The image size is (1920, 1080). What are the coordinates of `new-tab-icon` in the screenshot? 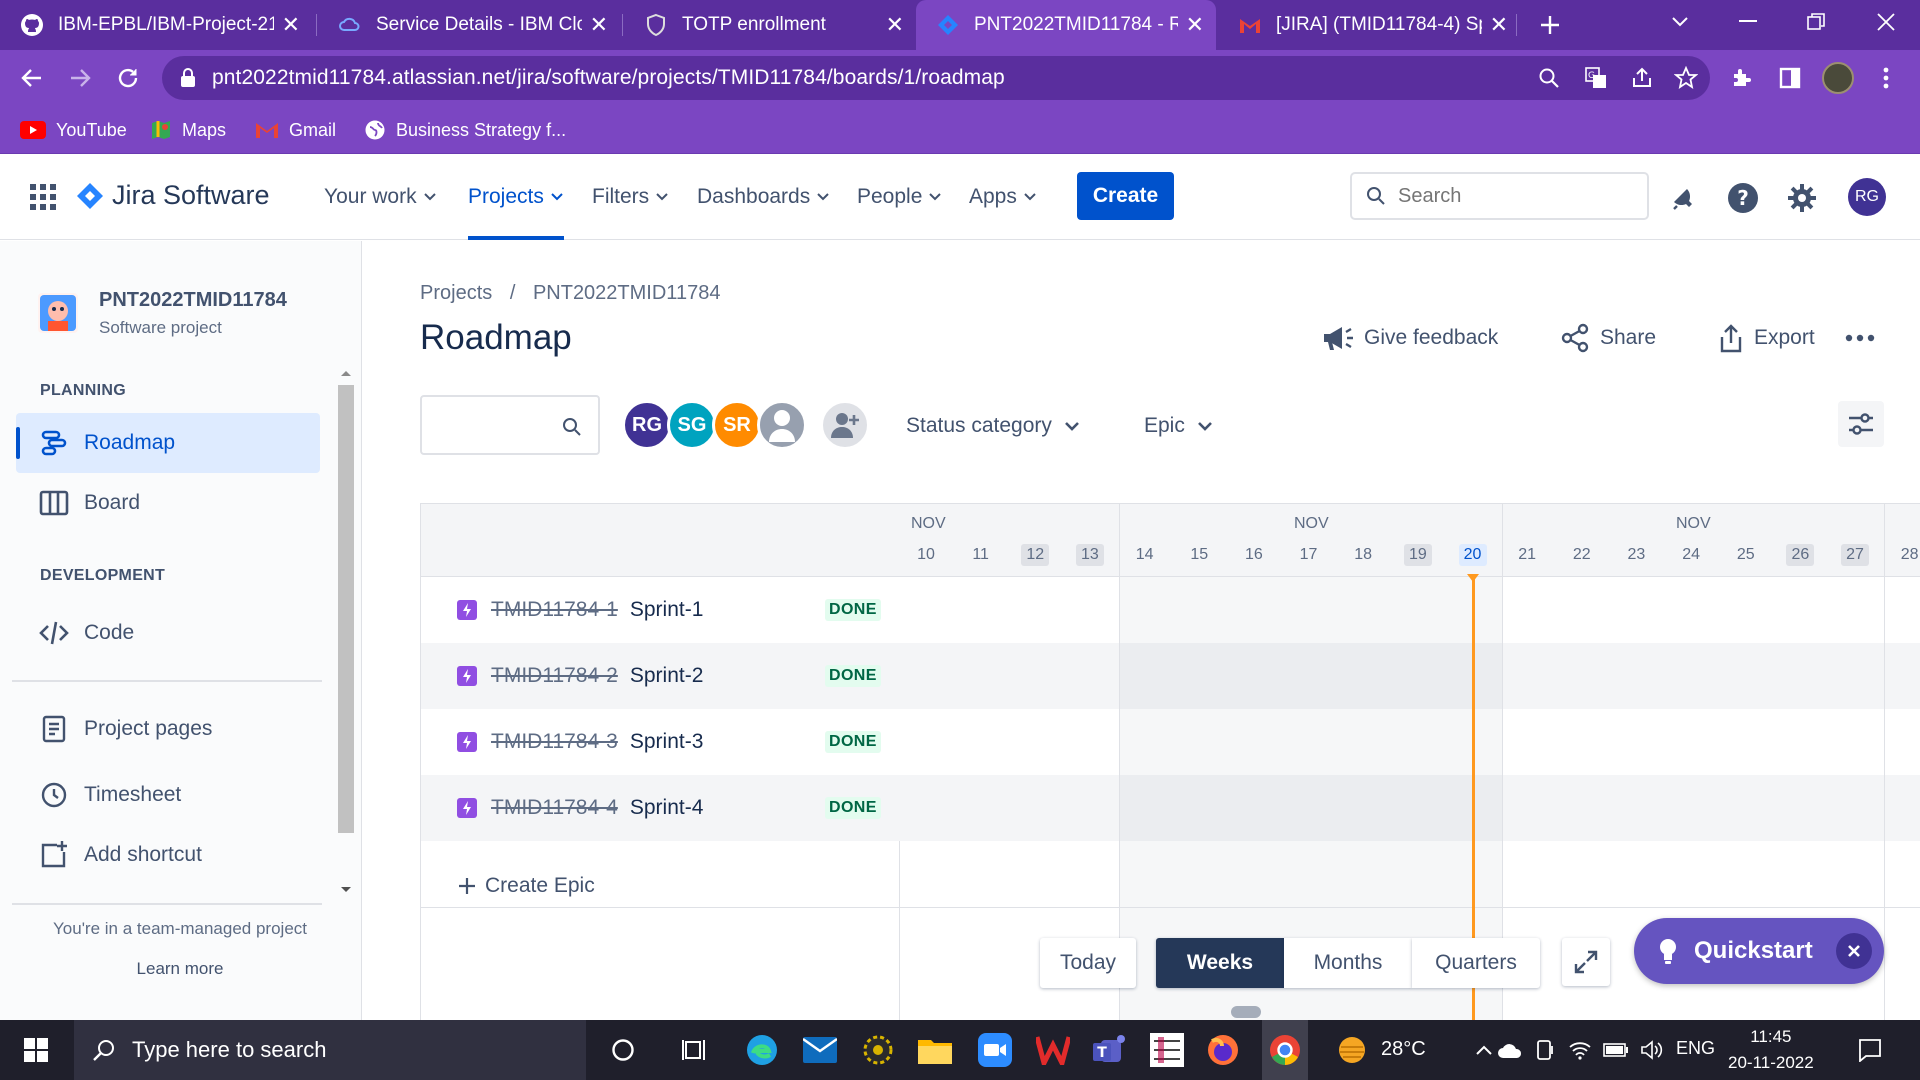 It's located at (1550, 25).